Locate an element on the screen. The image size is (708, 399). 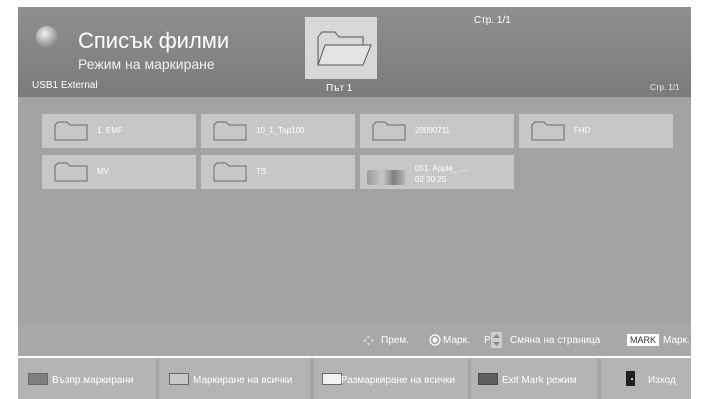
folder-name: 1. EMF is located at coordinates (110, 130).